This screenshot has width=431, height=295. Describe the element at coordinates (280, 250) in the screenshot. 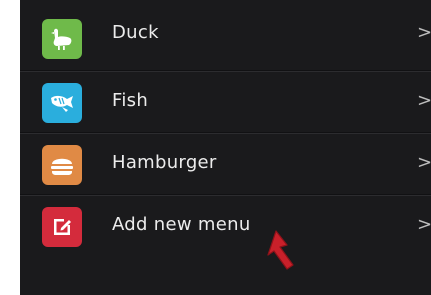

I see `arrow-cursor-icon` at that location.